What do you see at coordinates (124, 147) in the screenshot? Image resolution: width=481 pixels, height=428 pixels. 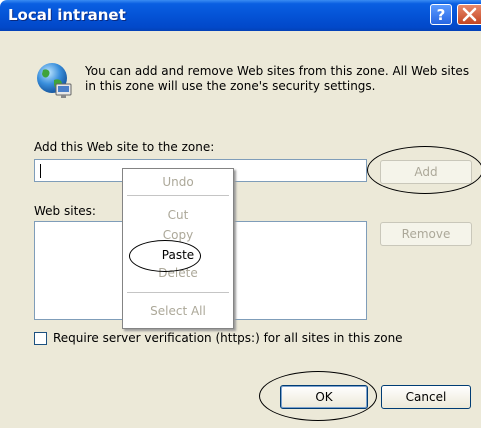 I see `add-site-label: Add this Web site to the zone:` at bounding box center [124, 147].